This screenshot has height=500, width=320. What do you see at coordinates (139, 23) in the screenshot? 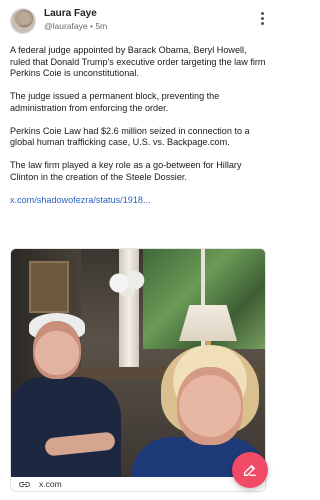
I see `post-header: Laura Faye @laurafaye • 5m` at bounding box center [139, 23].